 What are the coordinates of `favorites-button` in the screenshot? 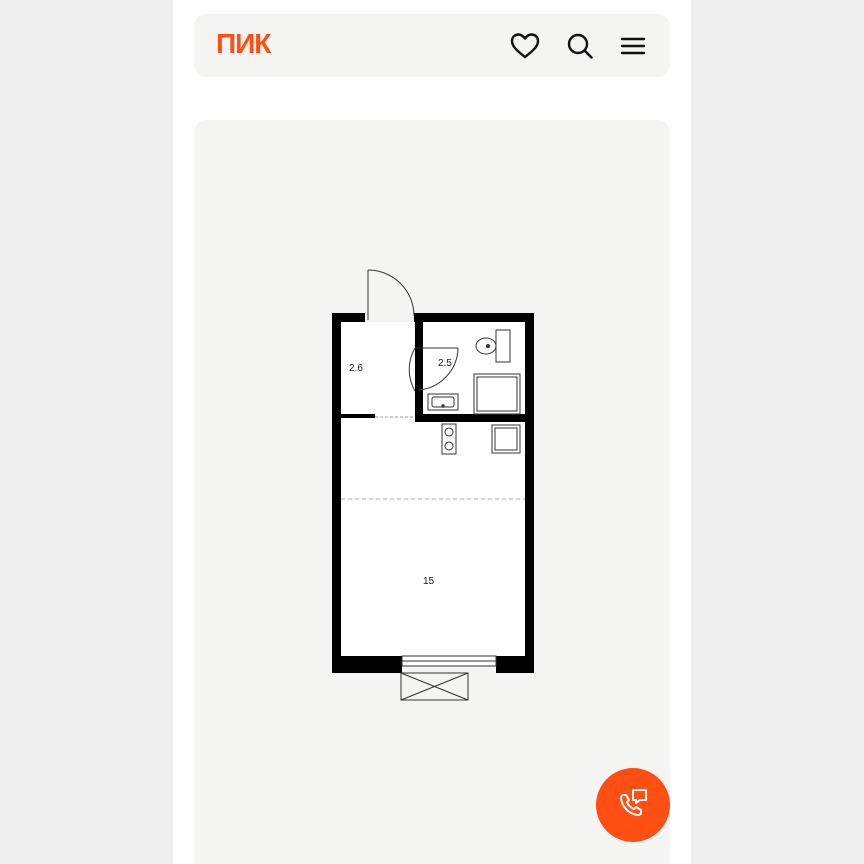 It's located at (525, 46).